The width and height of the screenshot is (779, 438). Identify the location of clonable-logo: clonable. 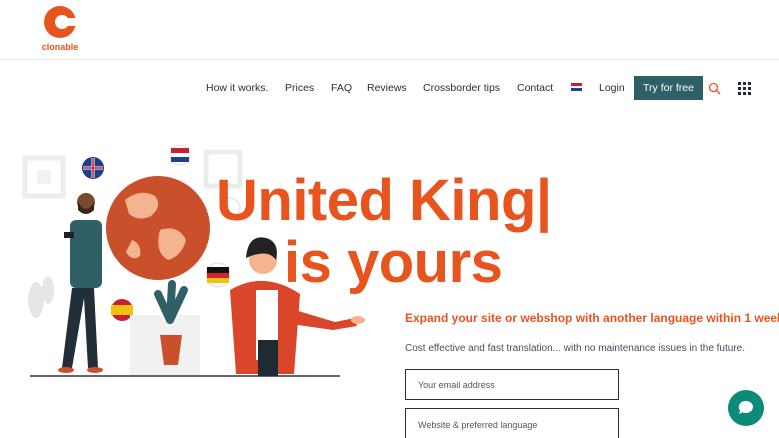
(60, 30).